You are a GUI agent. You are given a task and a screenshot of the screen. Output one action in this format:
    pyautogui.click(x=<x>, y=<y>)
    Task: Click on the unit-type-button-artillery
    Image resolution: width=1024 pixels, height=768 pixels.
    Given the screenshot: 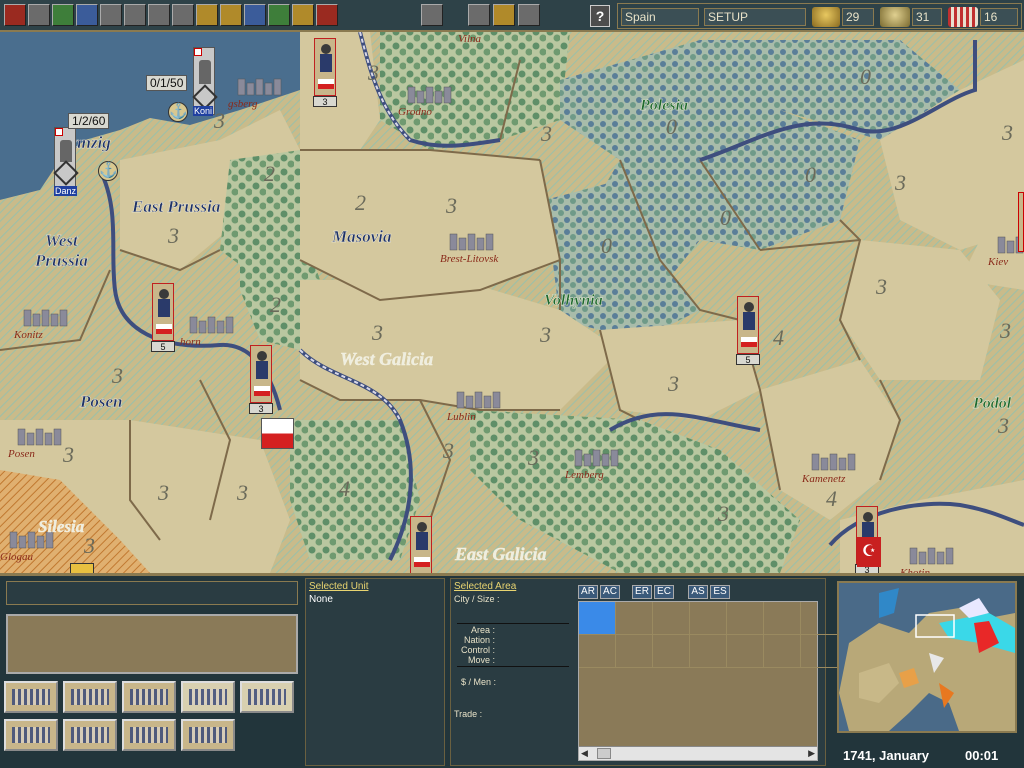 What is the action you would take?
    pyautogui.click(x=149, y=697)
    